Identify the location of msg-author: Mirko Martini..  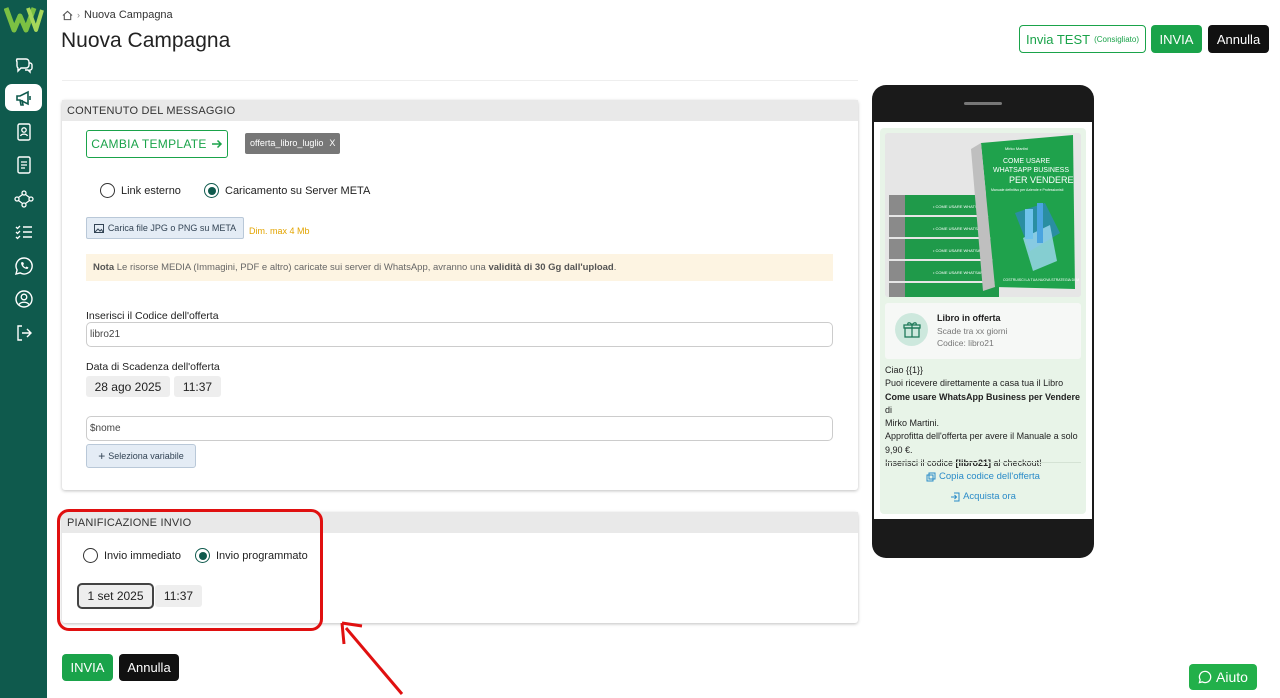
(912, 423).